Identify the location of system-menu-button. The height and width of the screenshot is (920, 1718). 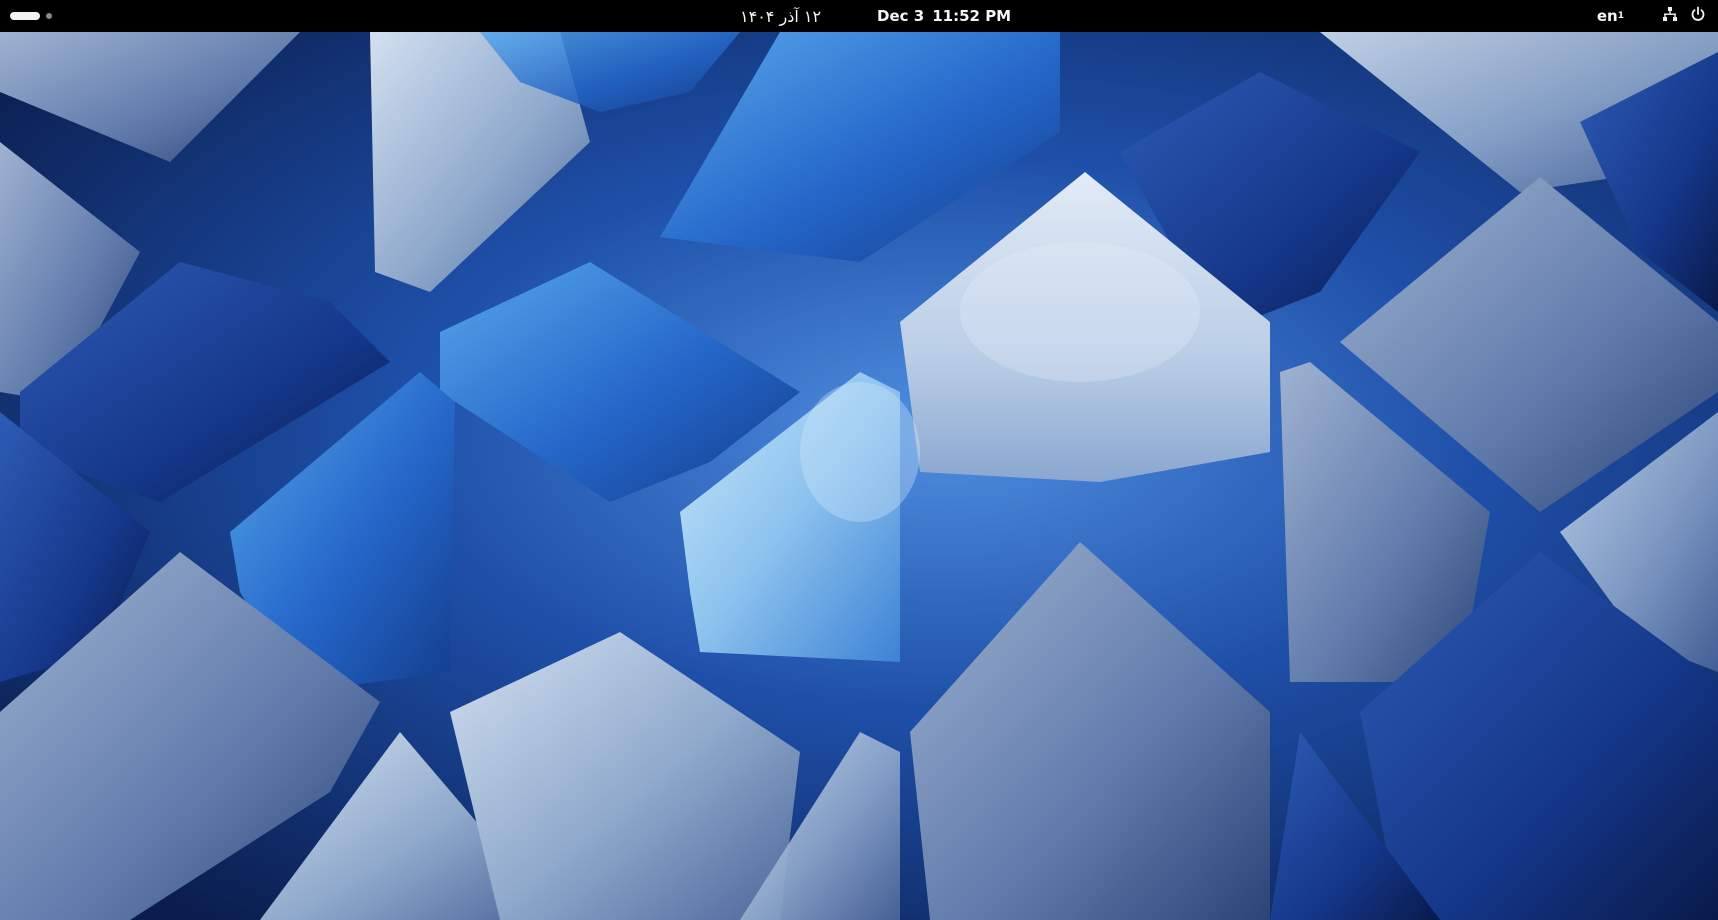
(1698, 16).